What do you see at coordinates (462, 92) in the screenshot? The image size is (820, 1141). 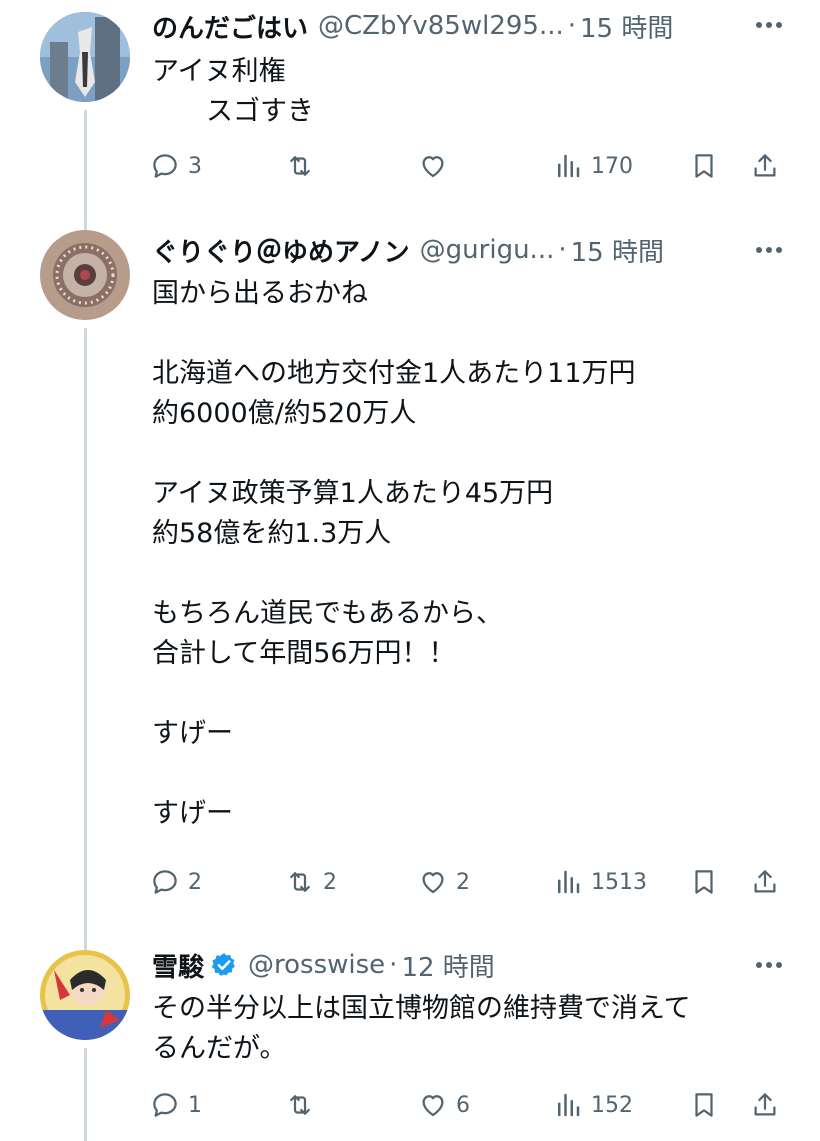 I see `tweet-body: アイヌ利権 スゴすき` at bounding box center [462, 92].